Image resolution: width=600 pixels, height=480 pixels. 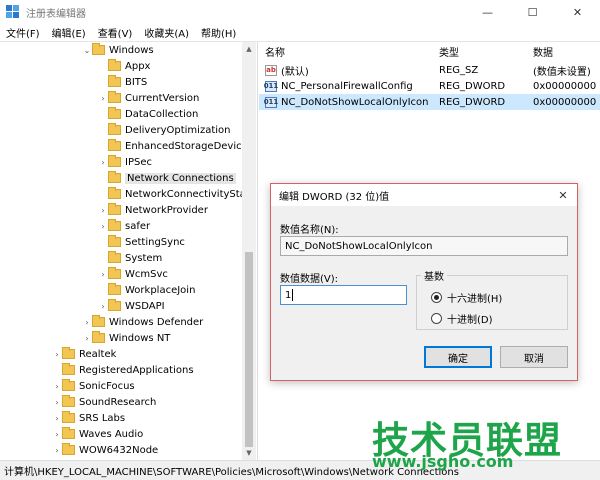 I want to click on tree-item-workplacejoin: WorkplaceJoin, so click(x=146, y=290).